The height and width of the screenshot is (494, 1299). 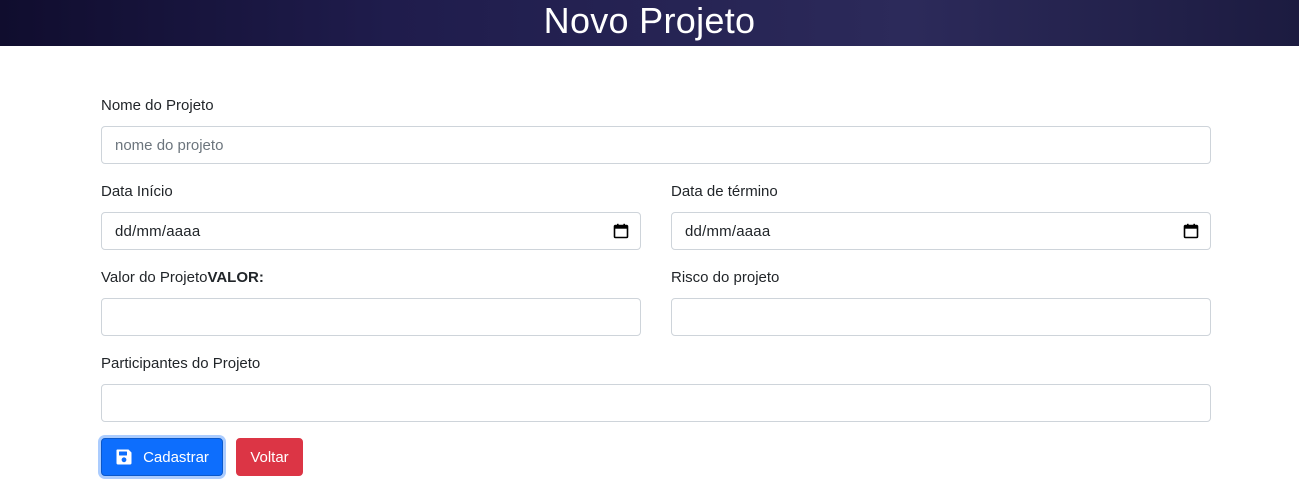 I want to click on voltar-label: Voltar, so click(x=269, y=457).